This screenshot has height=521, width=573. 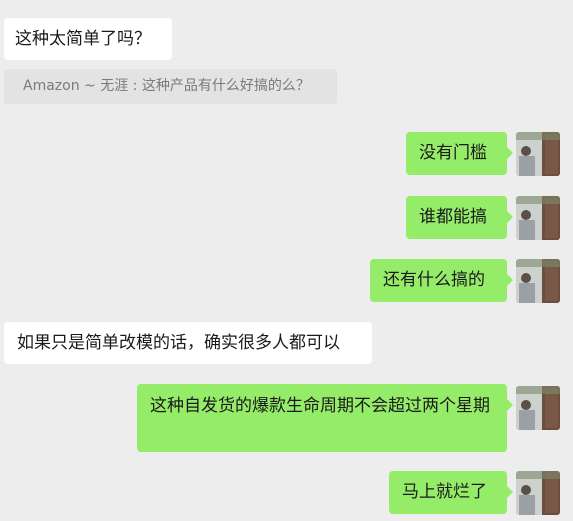 I want to click on message-text: 这种自发货的爆款生命周期不会超过两个星期, so click(x=320, y=406).